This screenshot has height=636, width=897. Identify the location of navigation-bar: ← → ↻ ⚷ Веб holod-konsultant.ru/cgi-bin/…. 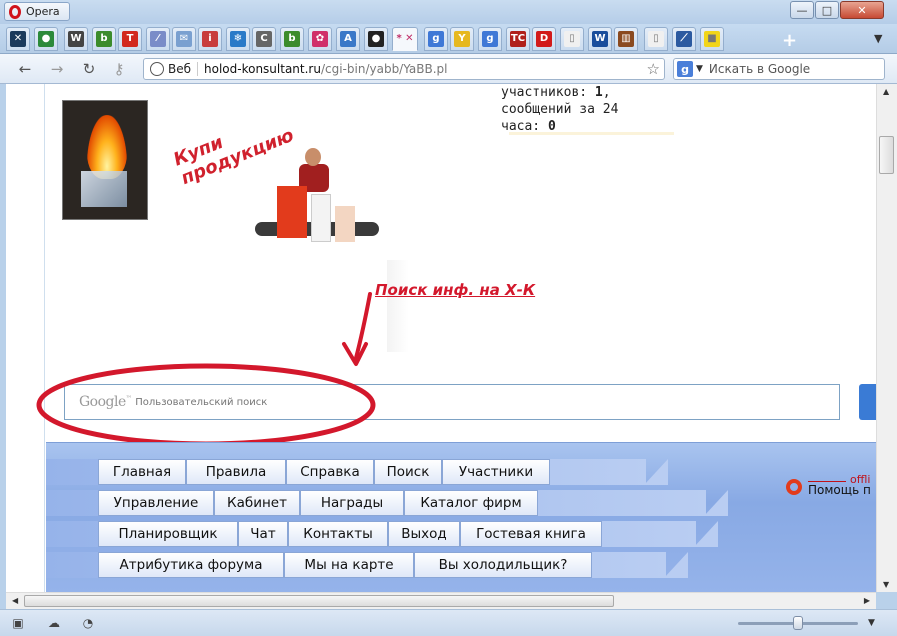
(448, 69).